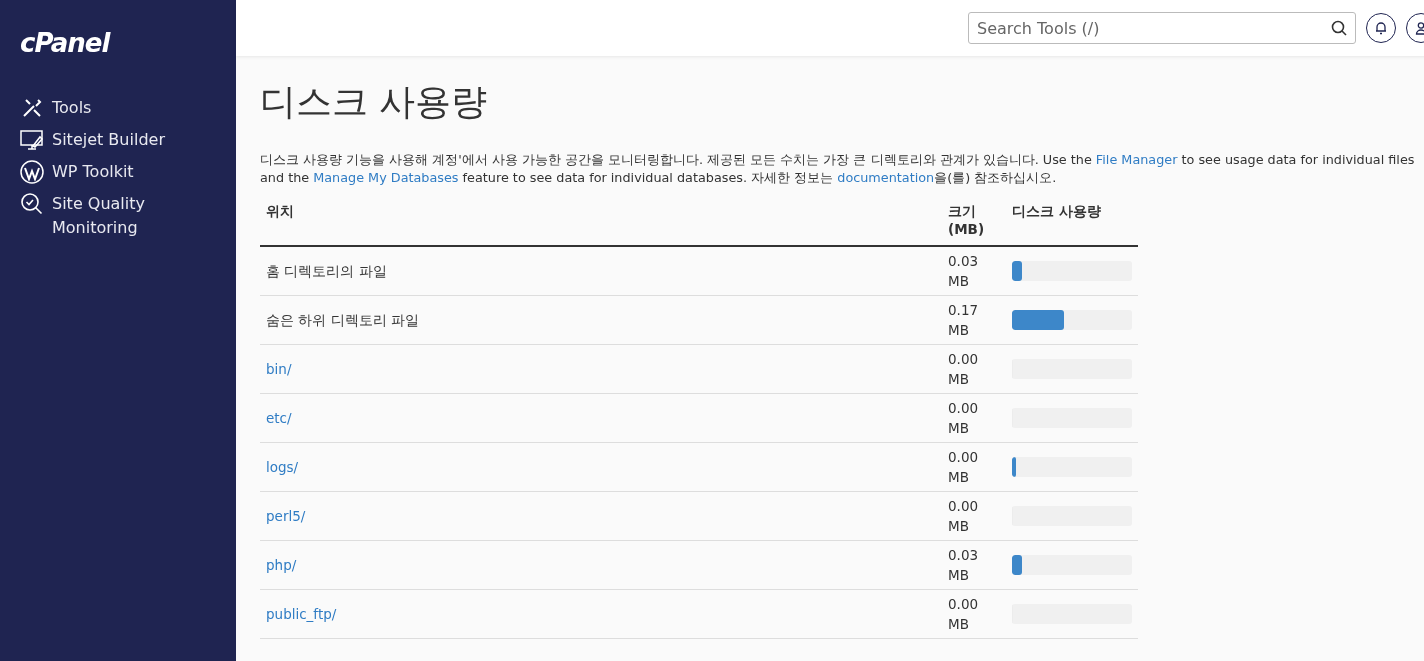 Image resolution: width=1424 pixels, height=661 pixels. I want to click on directory-link: logs/, so click(282, 467).